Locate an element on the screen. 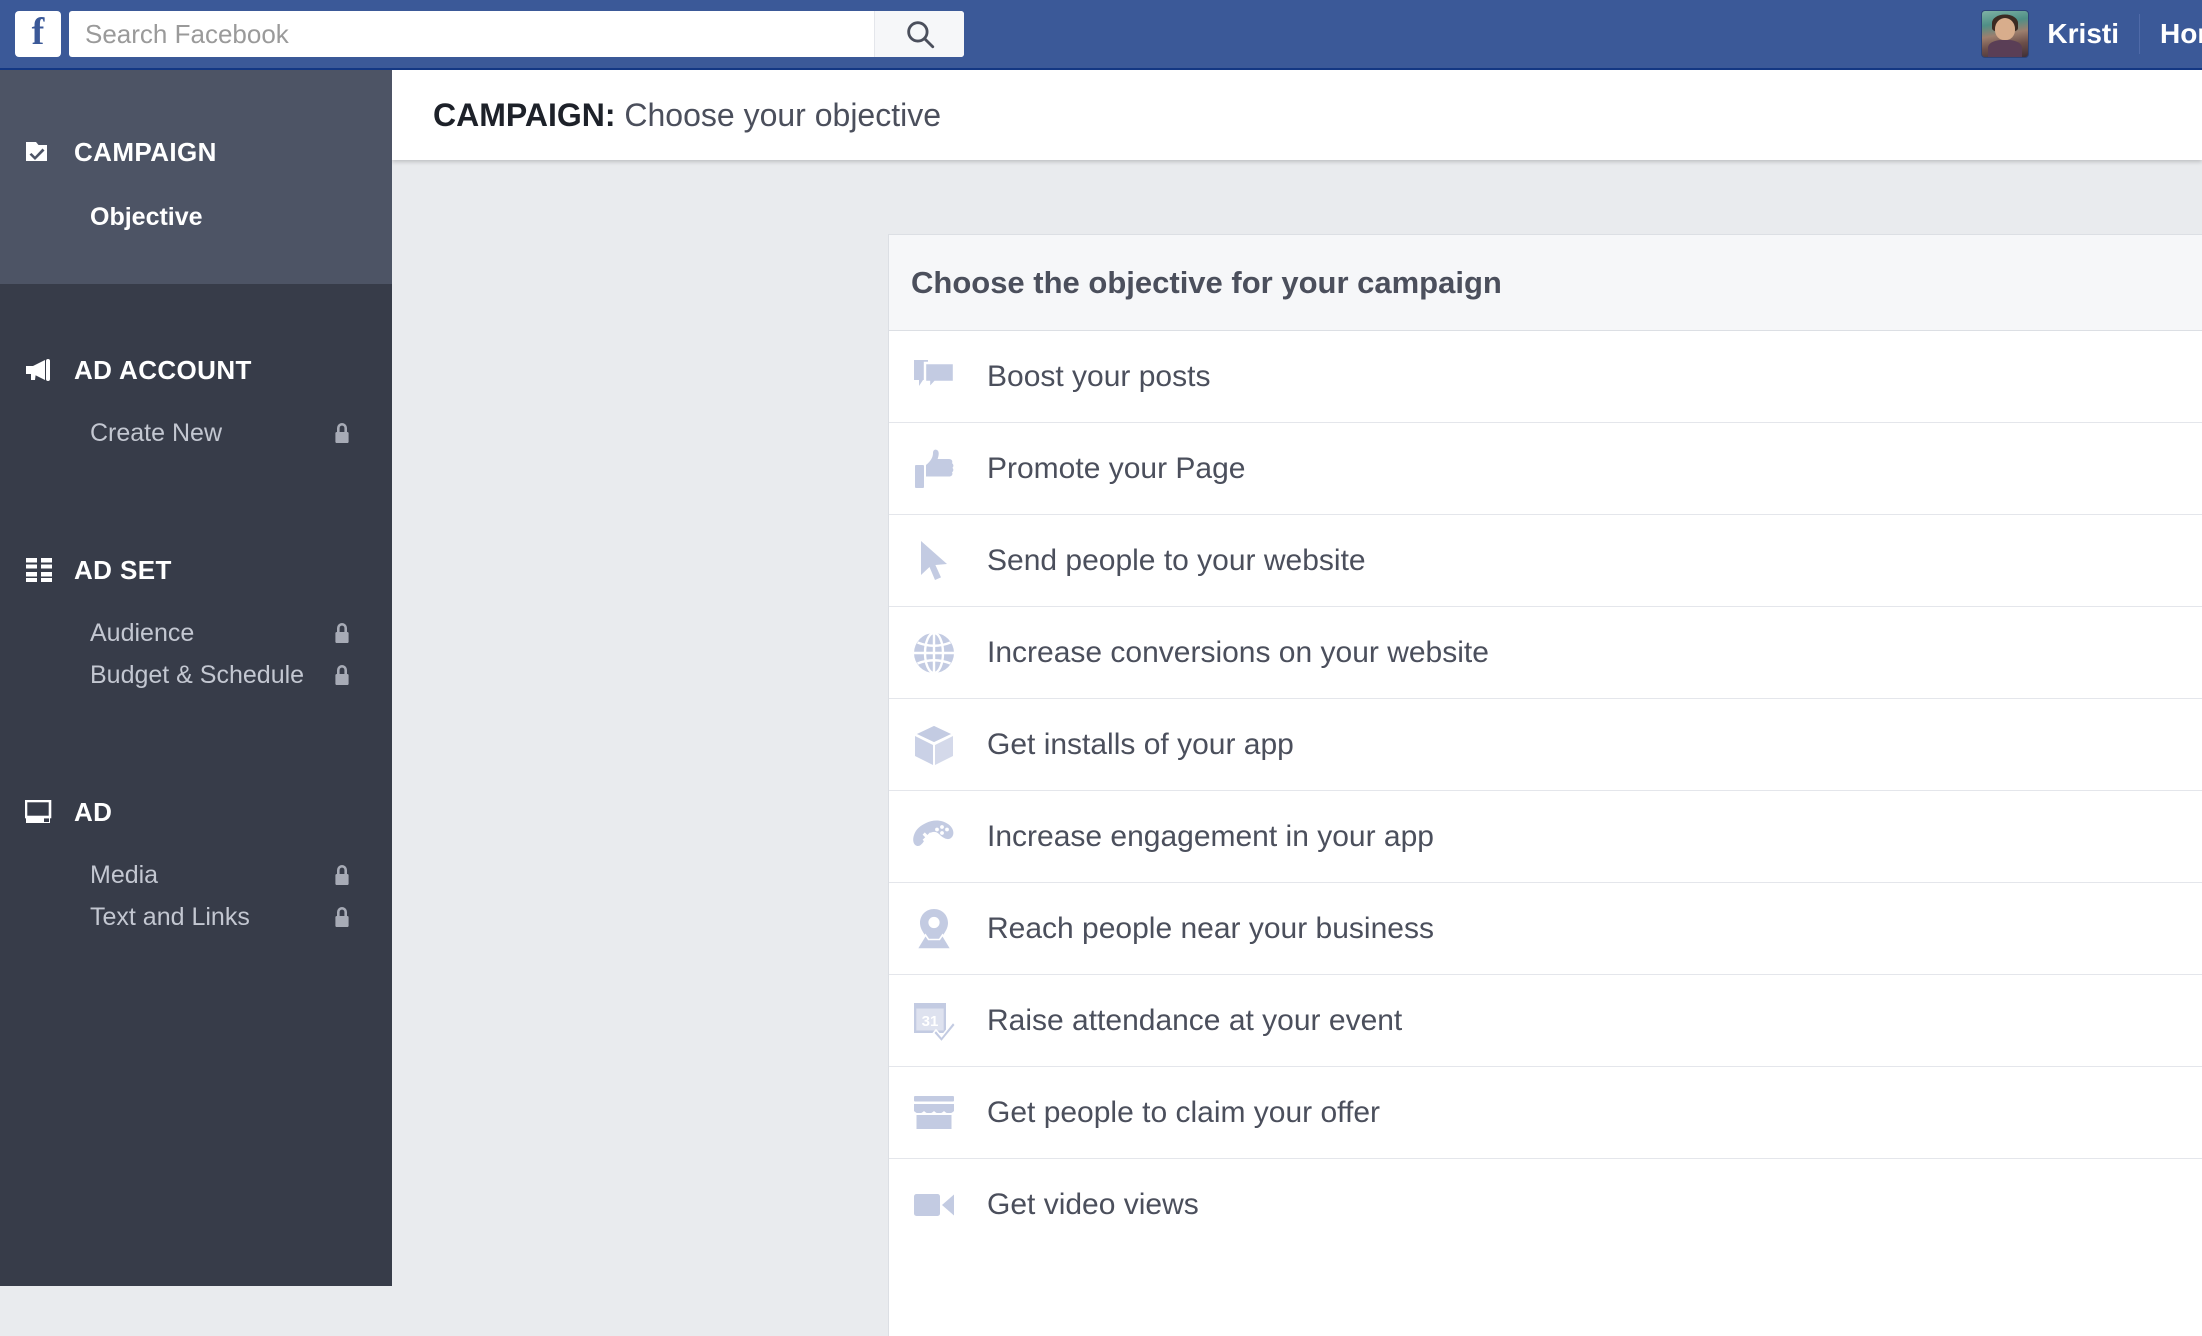  top-navigation-bar: f Kristi Home is located at coordinates (1101, 35).